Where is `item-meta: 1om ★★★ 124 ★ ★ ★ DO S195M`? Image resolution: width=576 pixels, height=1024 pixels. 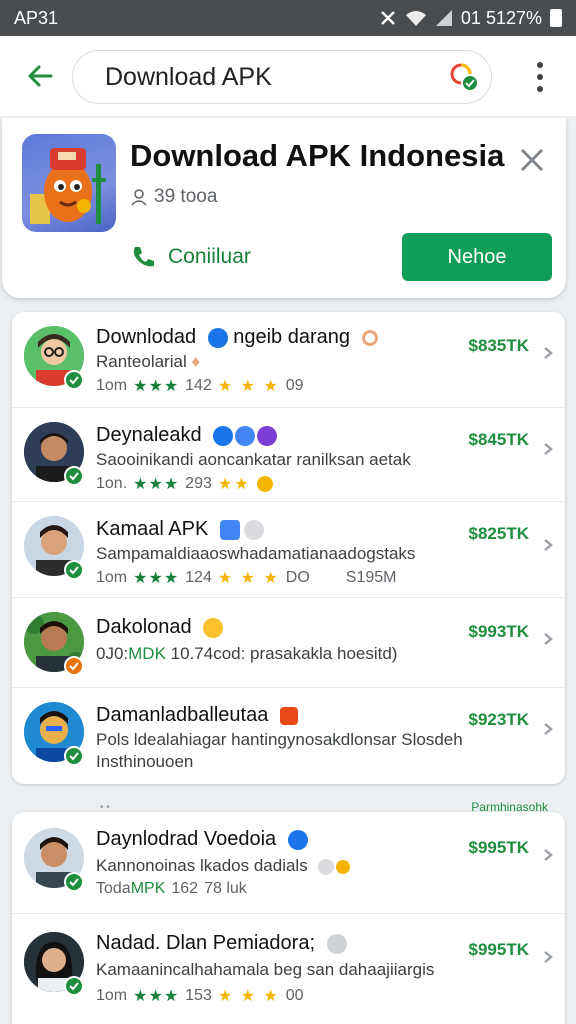
item-meta: 1om ★★★ 124 ★ ★ ★ DO S195M is located at coordinates (246, 578).